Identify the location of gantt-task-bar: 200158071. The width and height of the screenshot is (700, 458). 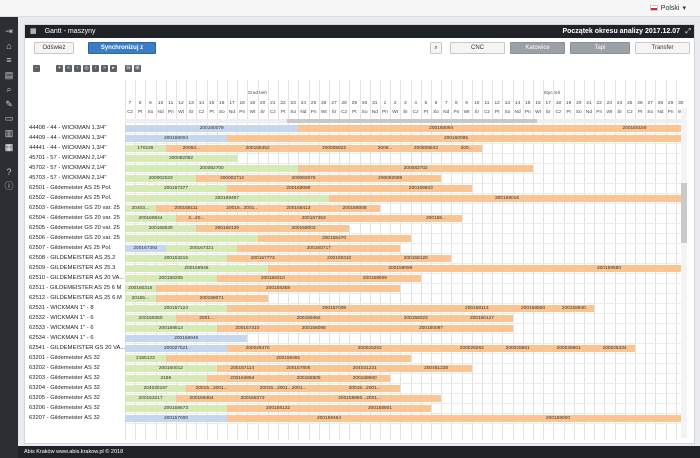
(211, 298).